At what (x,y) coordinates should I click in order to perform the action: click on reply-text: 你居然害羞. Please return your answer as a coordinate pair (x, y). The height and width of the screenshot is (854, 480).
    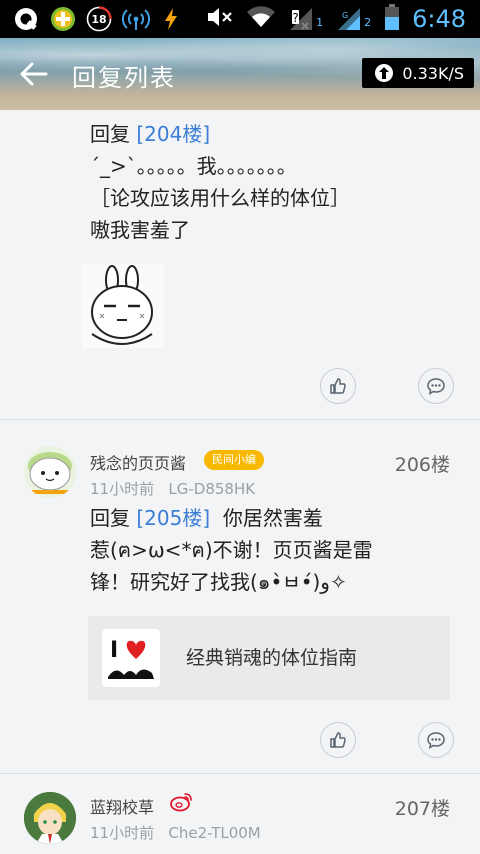
    Looking at the image, I should click on (272, 518).